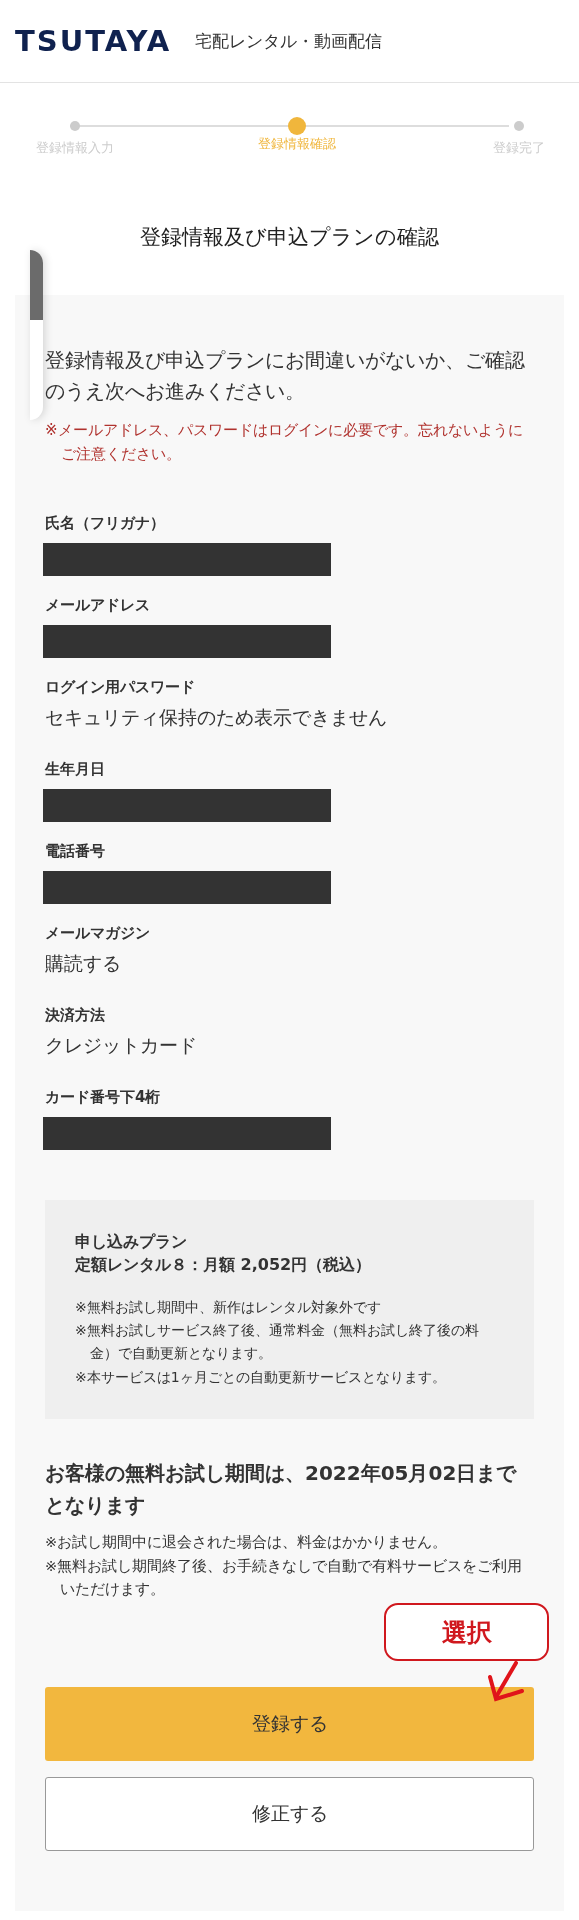  Describe the element at coordinates (75, 1015) in the screenshot. I see `field-label: 決済方法` at that location.